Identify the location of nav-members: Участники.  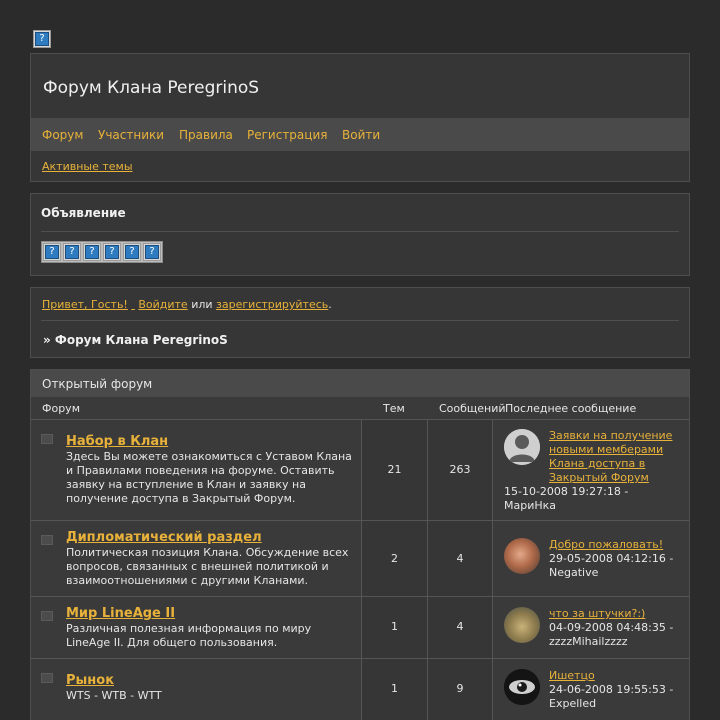
(131, 135).